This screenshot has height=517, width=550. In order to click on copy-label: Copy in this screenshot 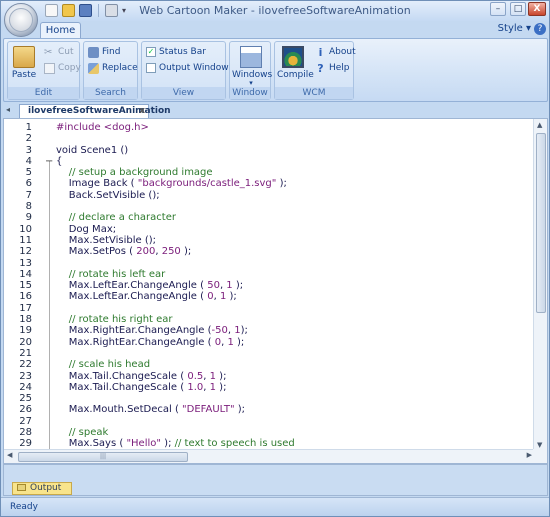, I will do `click(69, 68)`.